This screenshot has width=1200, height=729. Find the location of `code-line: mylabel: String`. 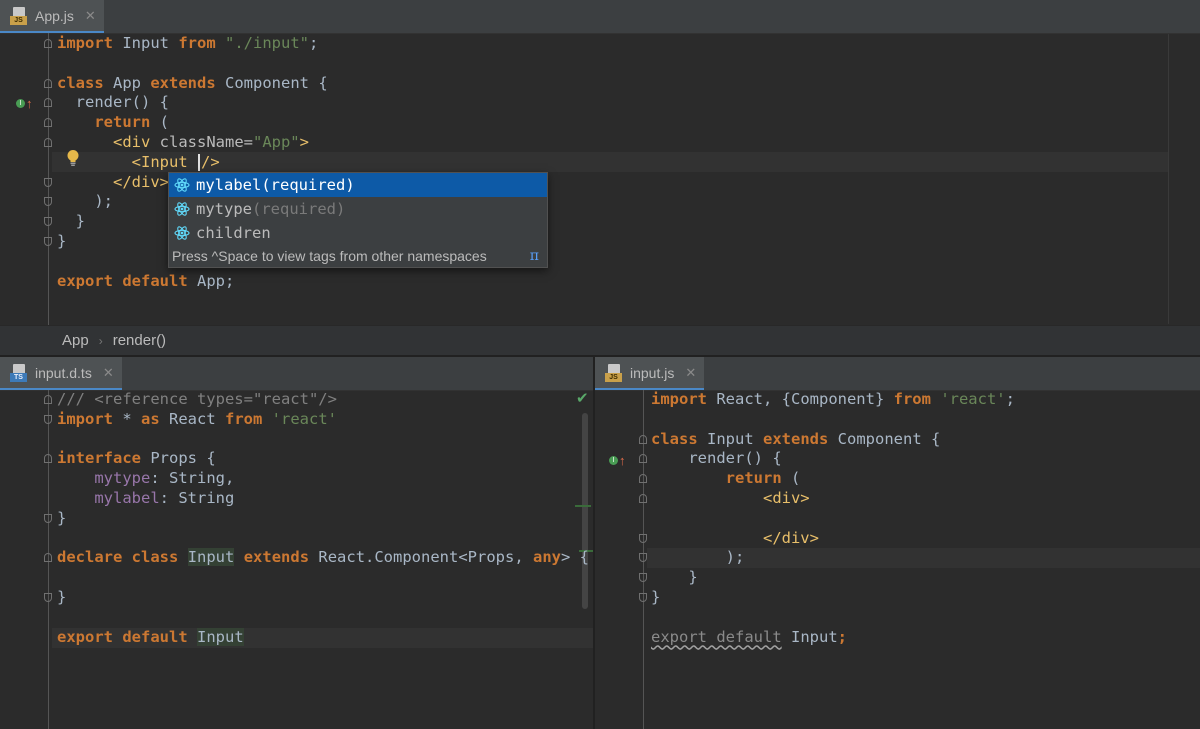

code-line: mylabel: String is located at coordinates (145, 498).